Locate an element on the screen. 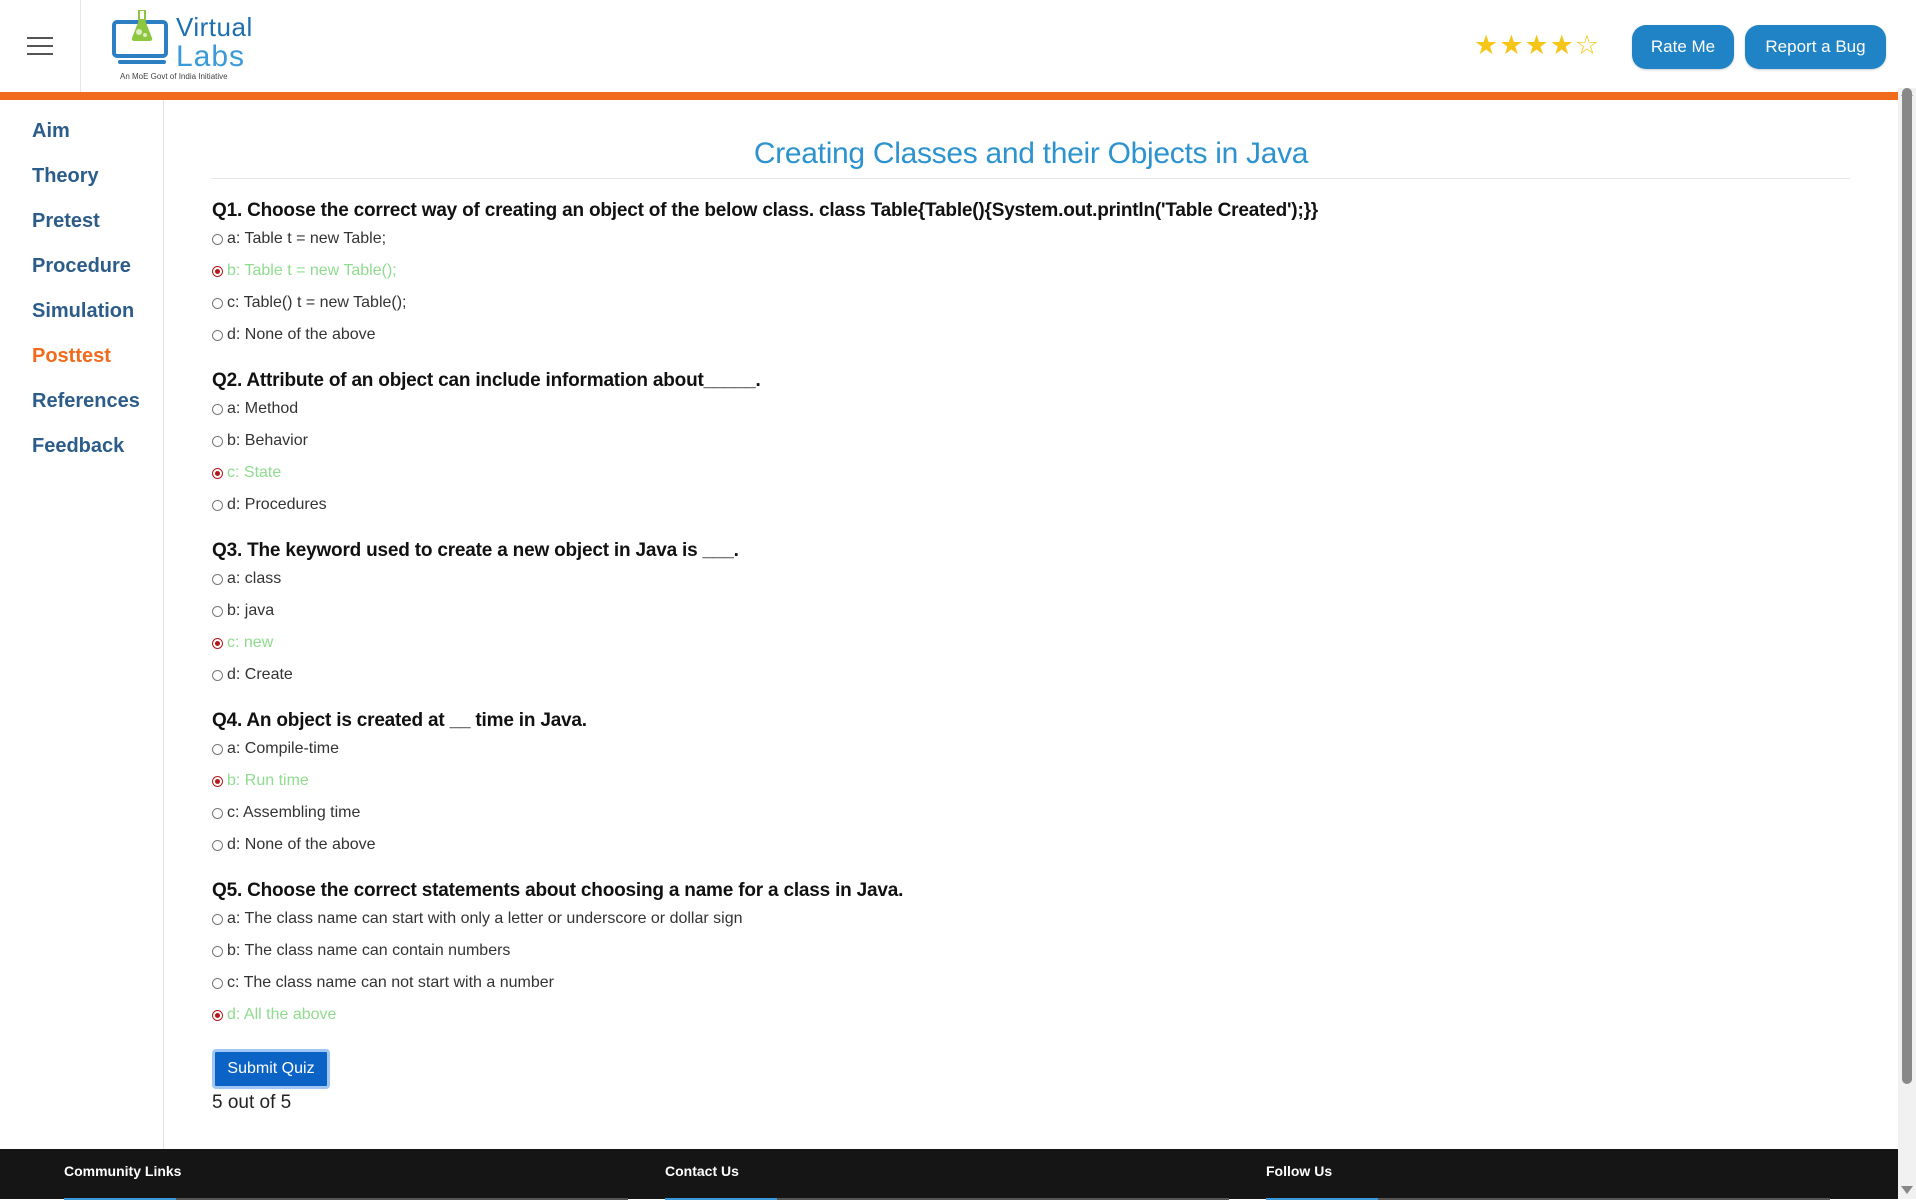  option-label: b: java is located at coordinates (251, 610).